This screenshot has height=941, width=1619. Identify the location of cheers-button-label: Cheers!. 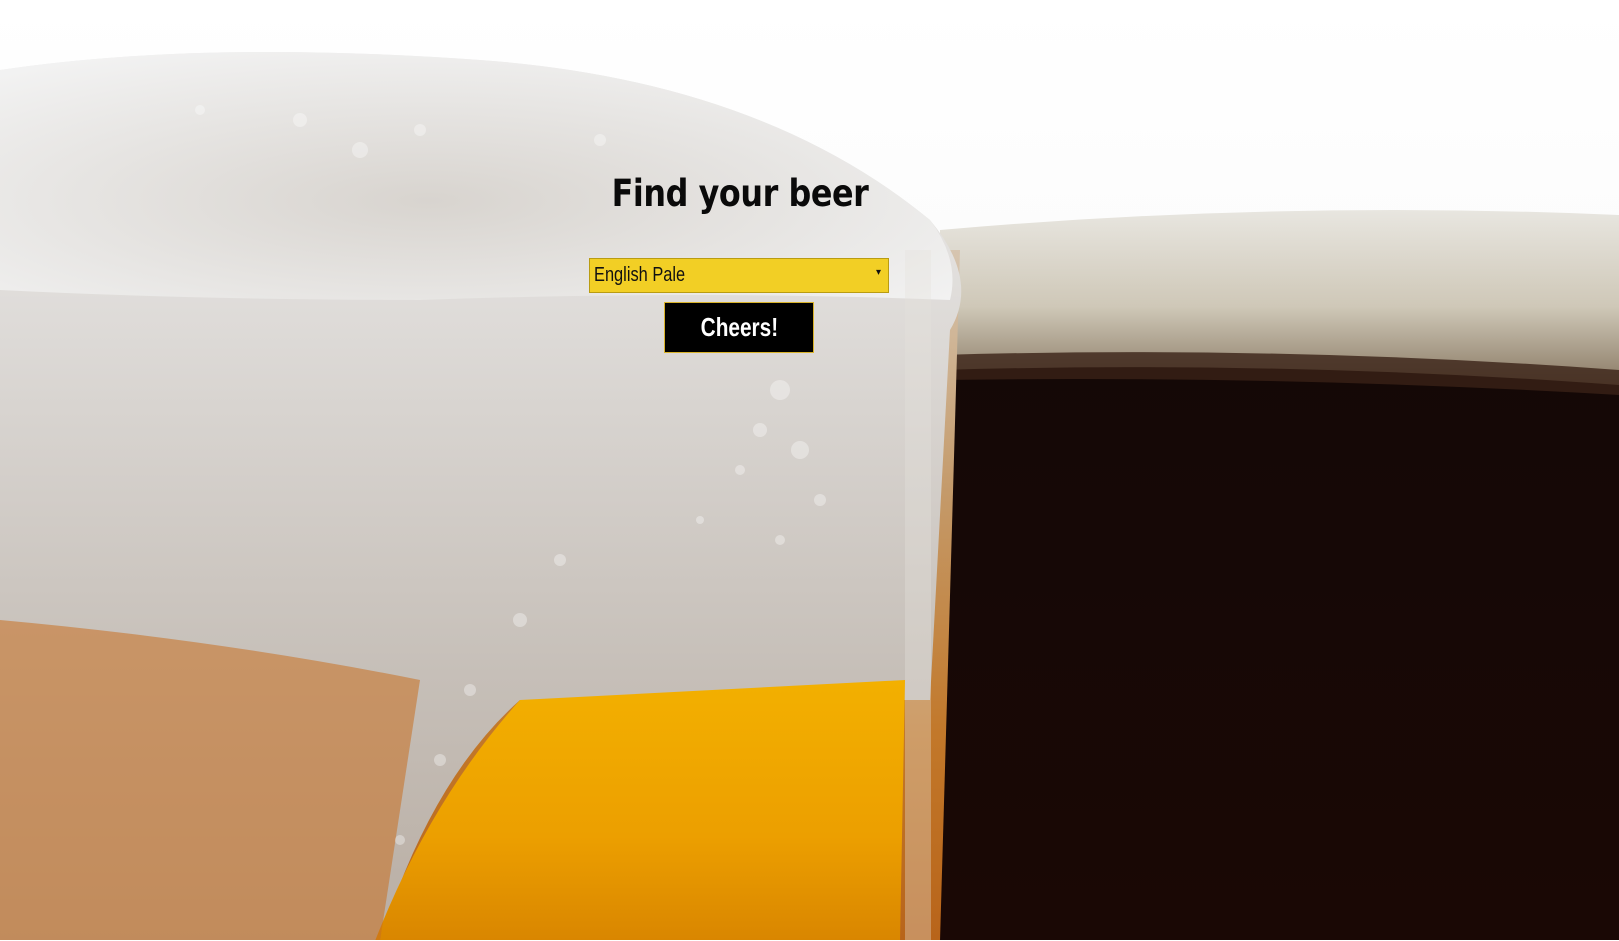
(739, 327).